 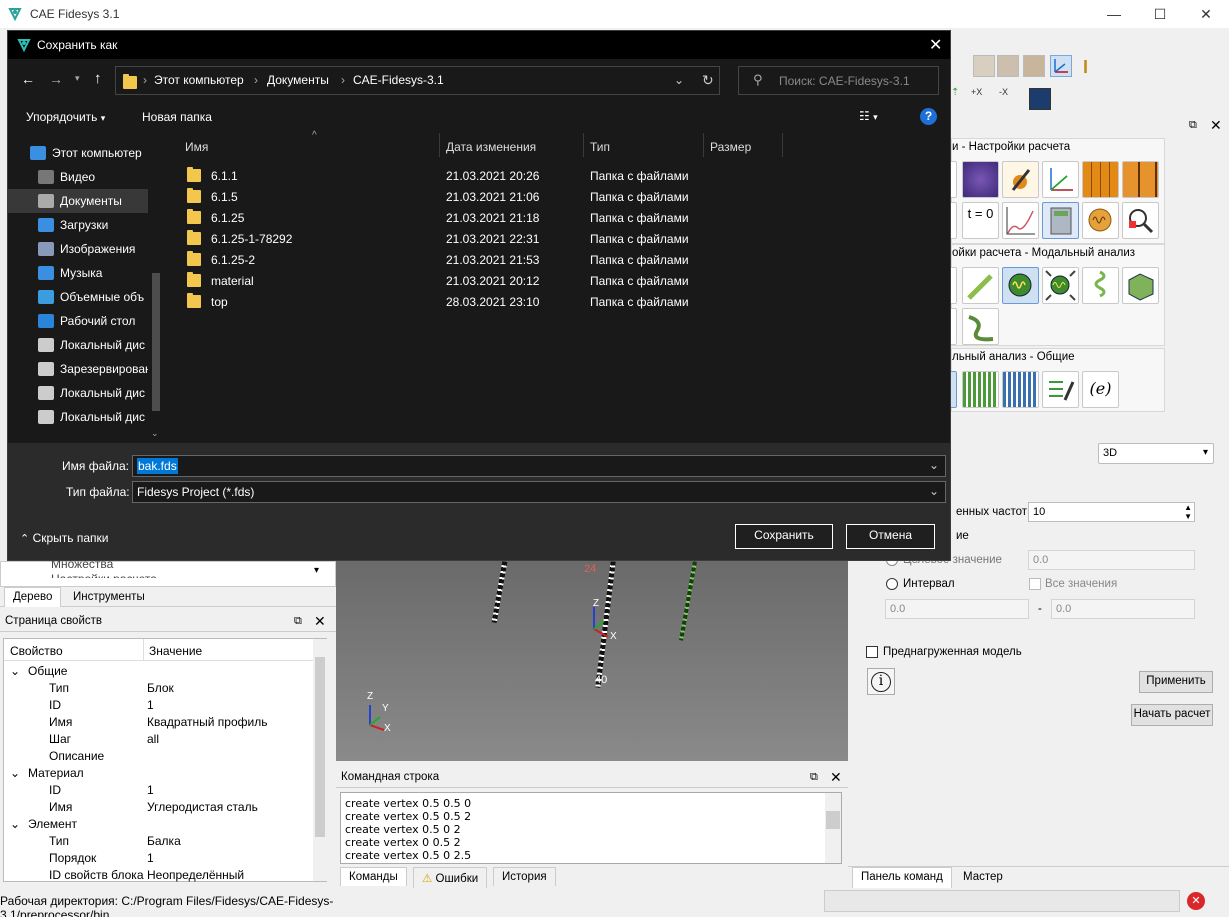 I want to click on view-box-icon, so click(x=984, y=66).